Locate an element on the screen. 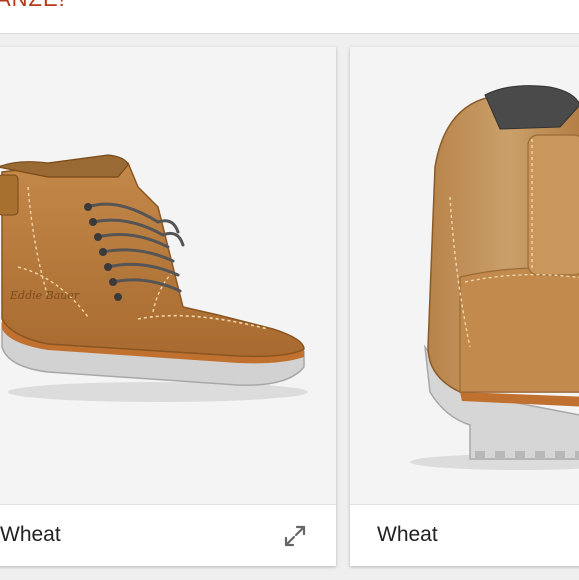 The image size is (579, 580). svg-text: Eddie Bauer is located at coordinates (44, 295).